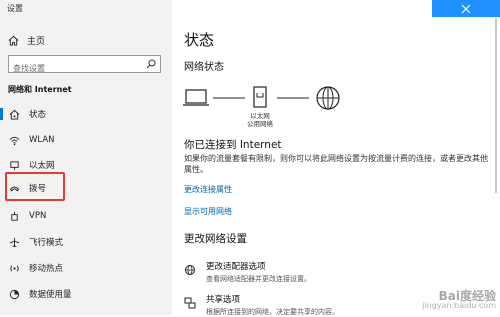 The width and height of the screenshot is (500, 317). I want to click on sidebar-item-label: 状态, so click(38, 115).